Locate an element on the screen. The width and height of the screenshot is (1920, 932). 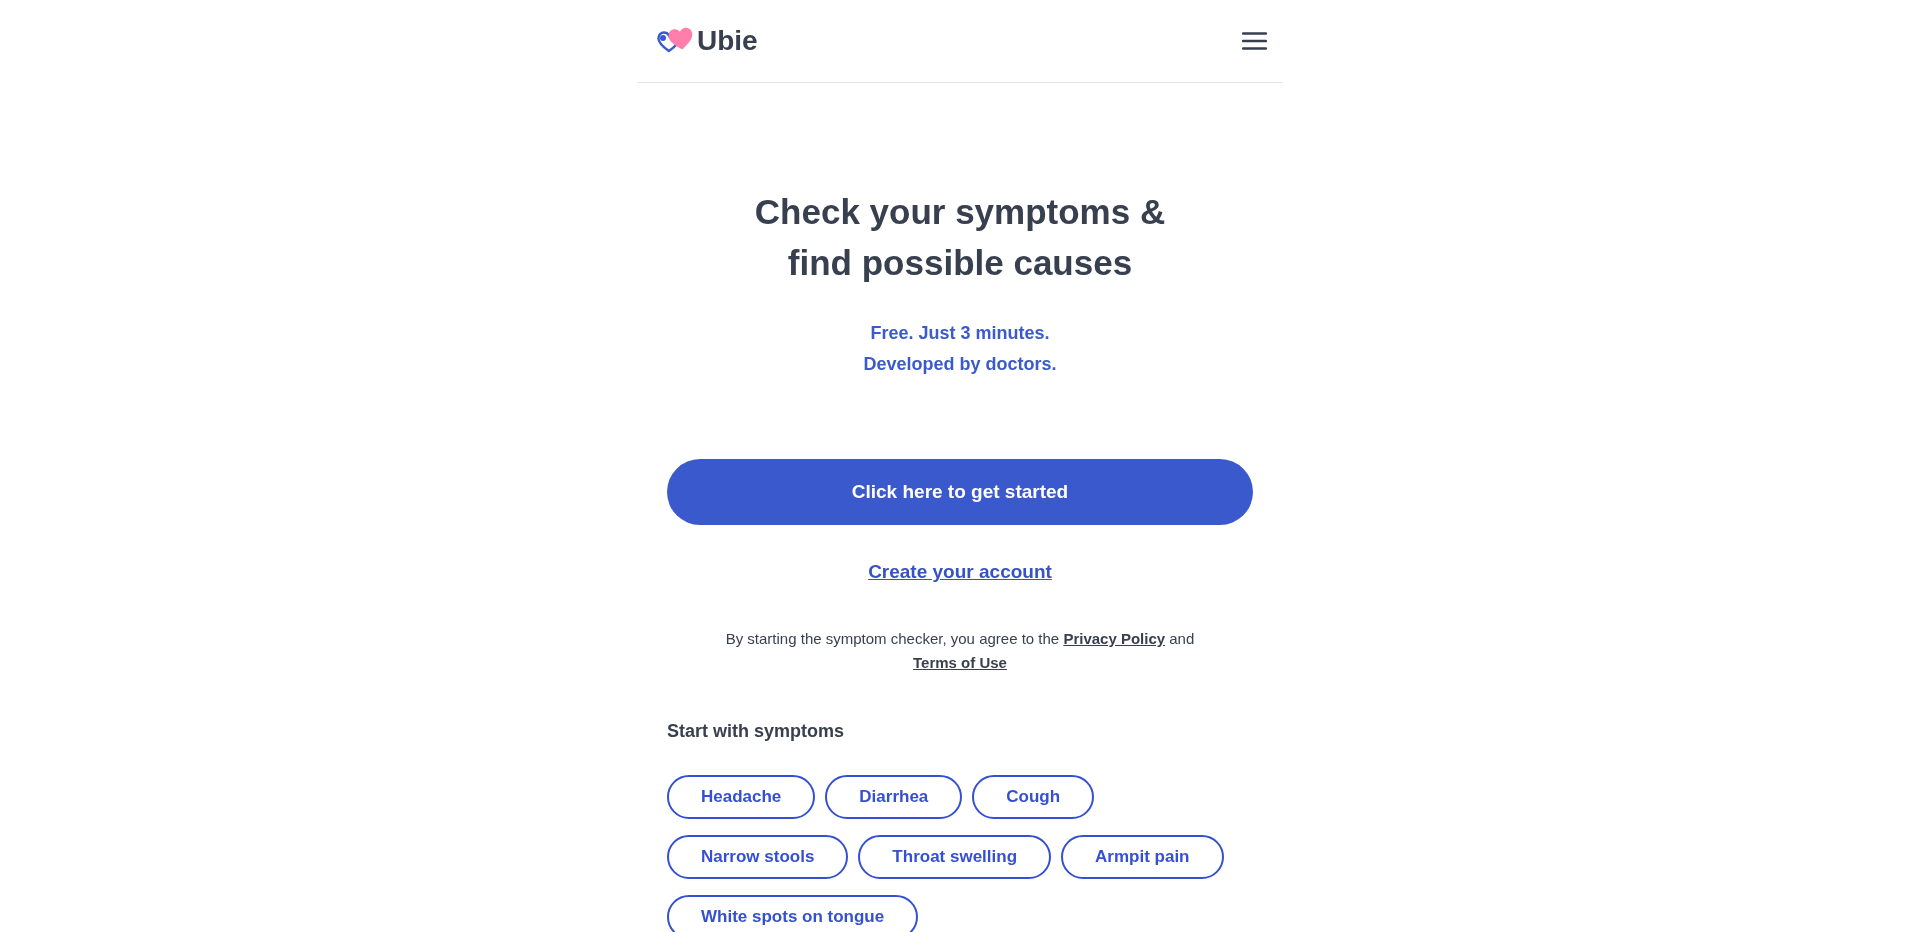
symptom-chip: Throat swelling is located at coordinates (955, 857).